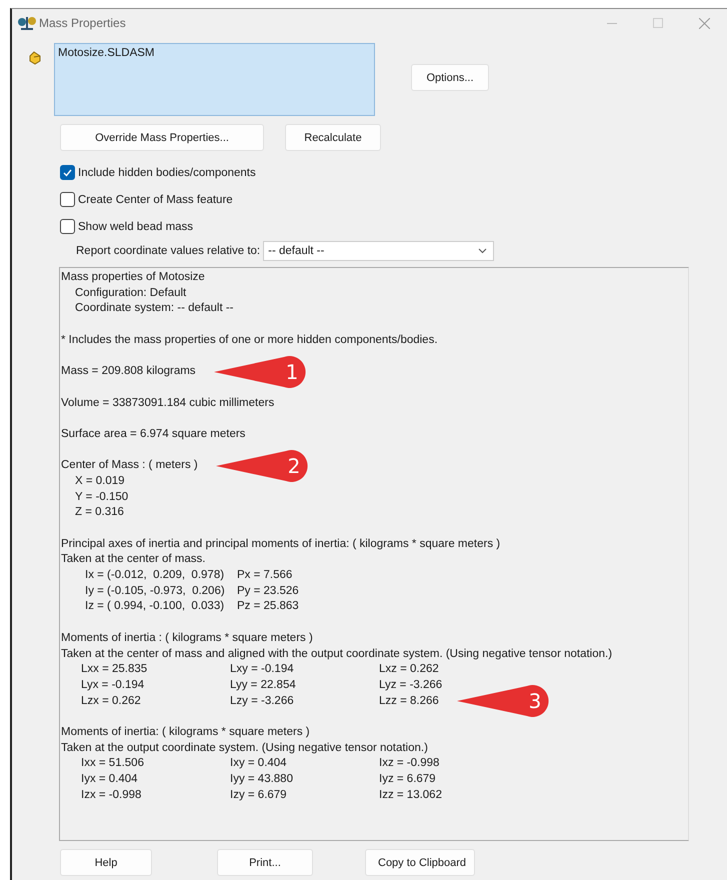 Image resolution: width=727 pixels, height=880 pixels. I want to click on report-value: Izy = 6.679, so click(259, 795).